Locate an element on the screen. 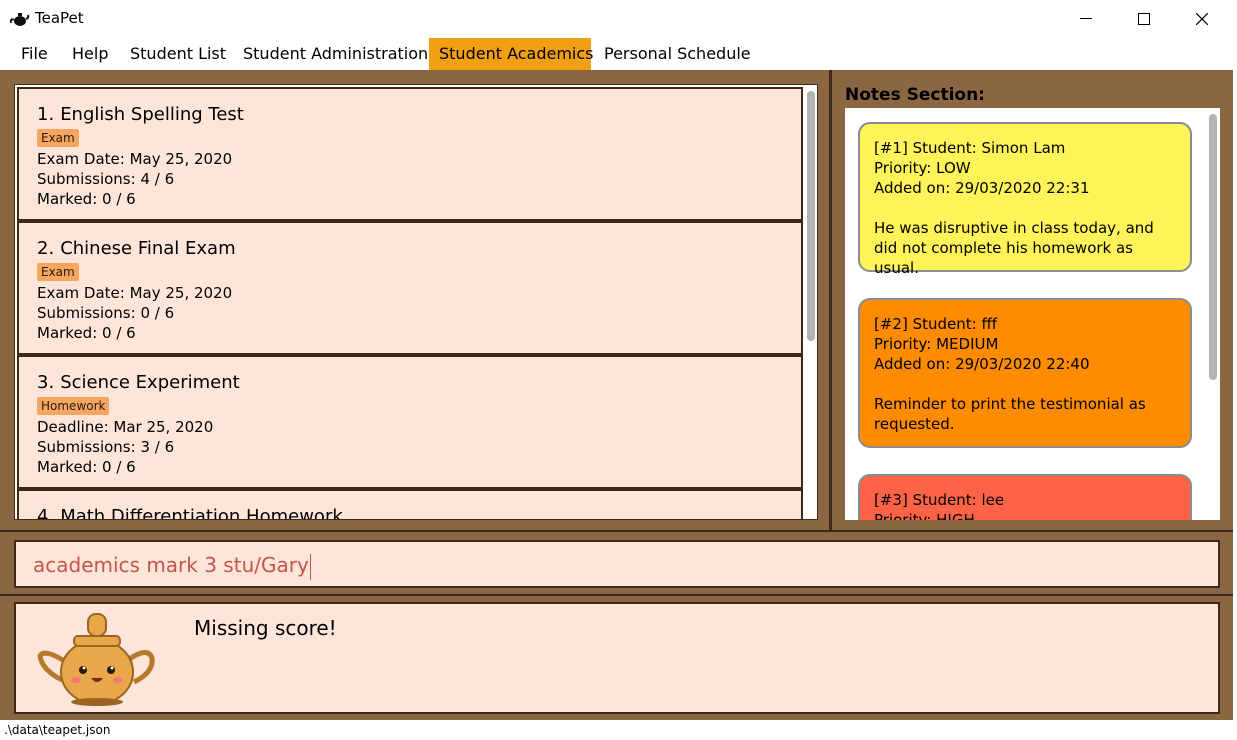 This screenshot has width=1237, height=740. note-added: Added on: 29/03/2020 22:40 is located at coordinates (982, 364).